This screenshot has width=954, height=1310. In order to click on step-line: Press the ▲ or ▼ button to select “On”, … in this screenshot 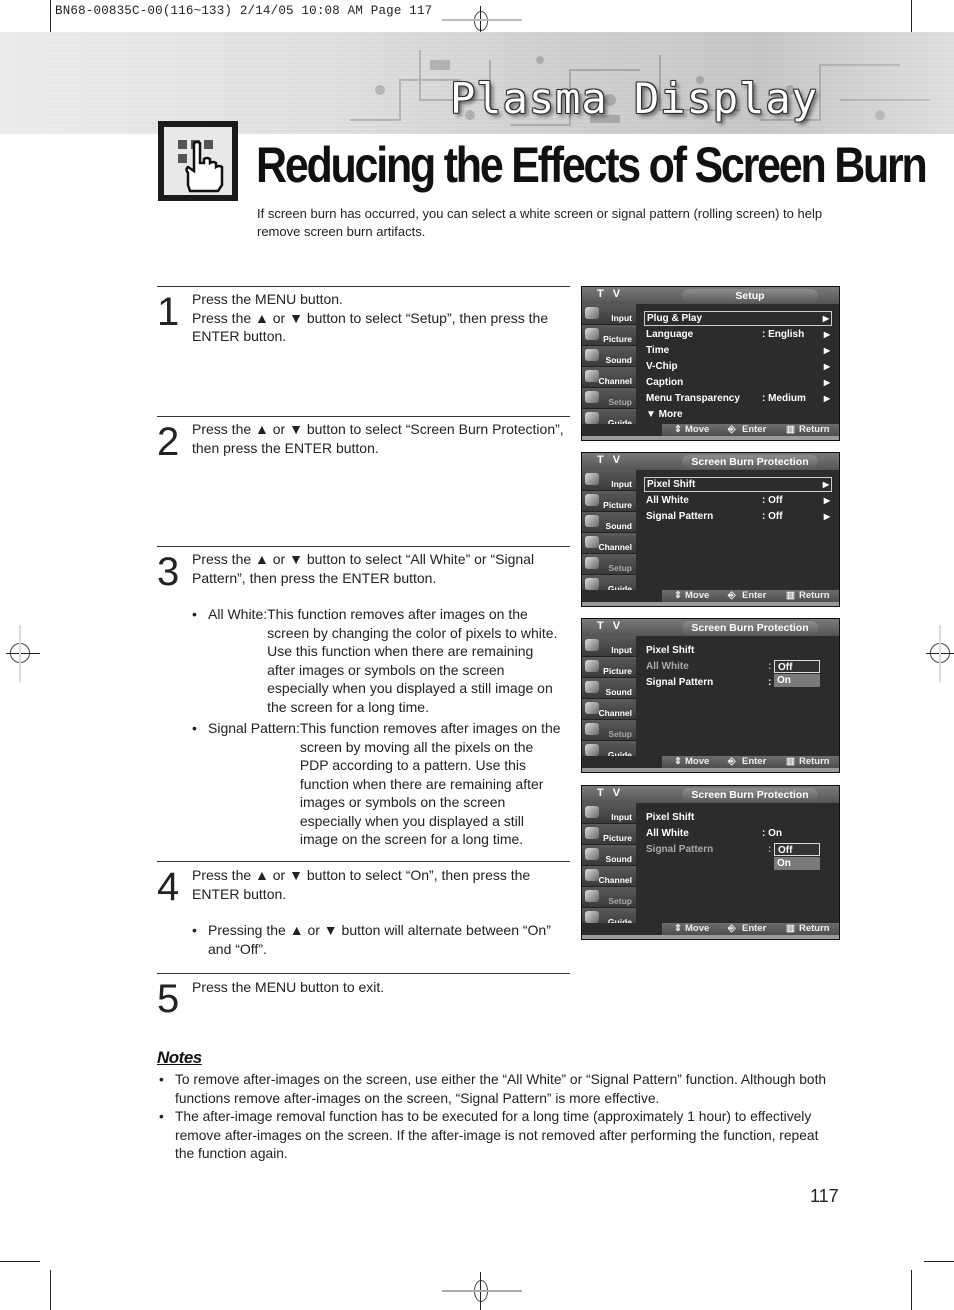, I will do `click(361, 884)`.